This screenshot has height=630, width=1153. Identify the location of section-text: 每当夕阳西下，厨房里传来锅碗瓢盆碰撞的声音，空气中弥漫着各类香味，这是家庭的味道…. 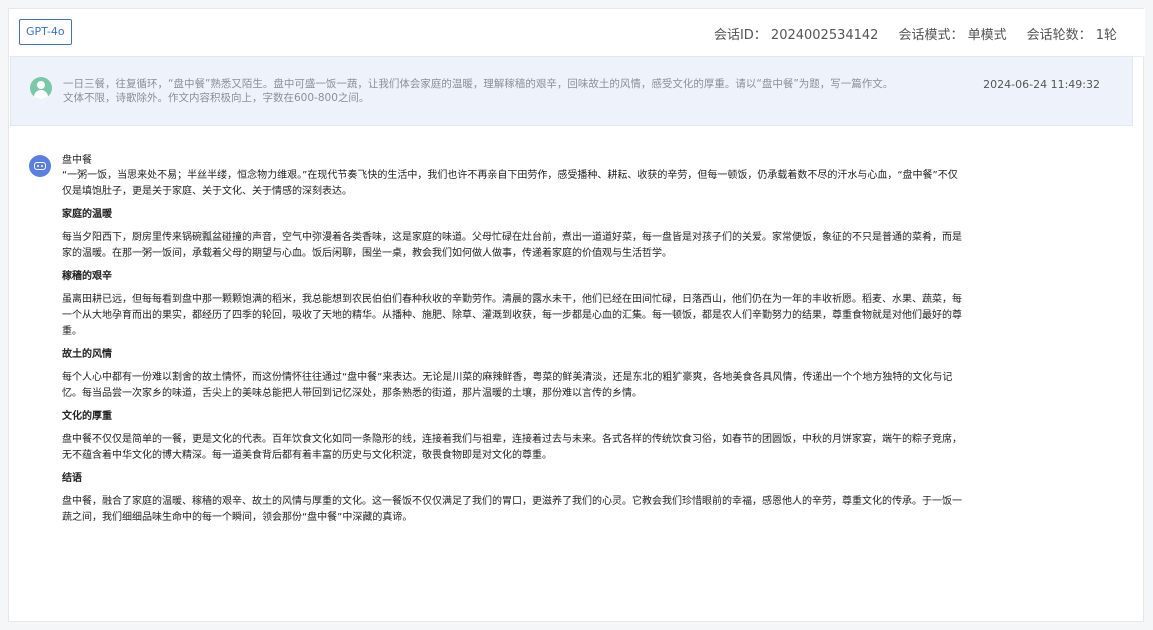
(512, 245).